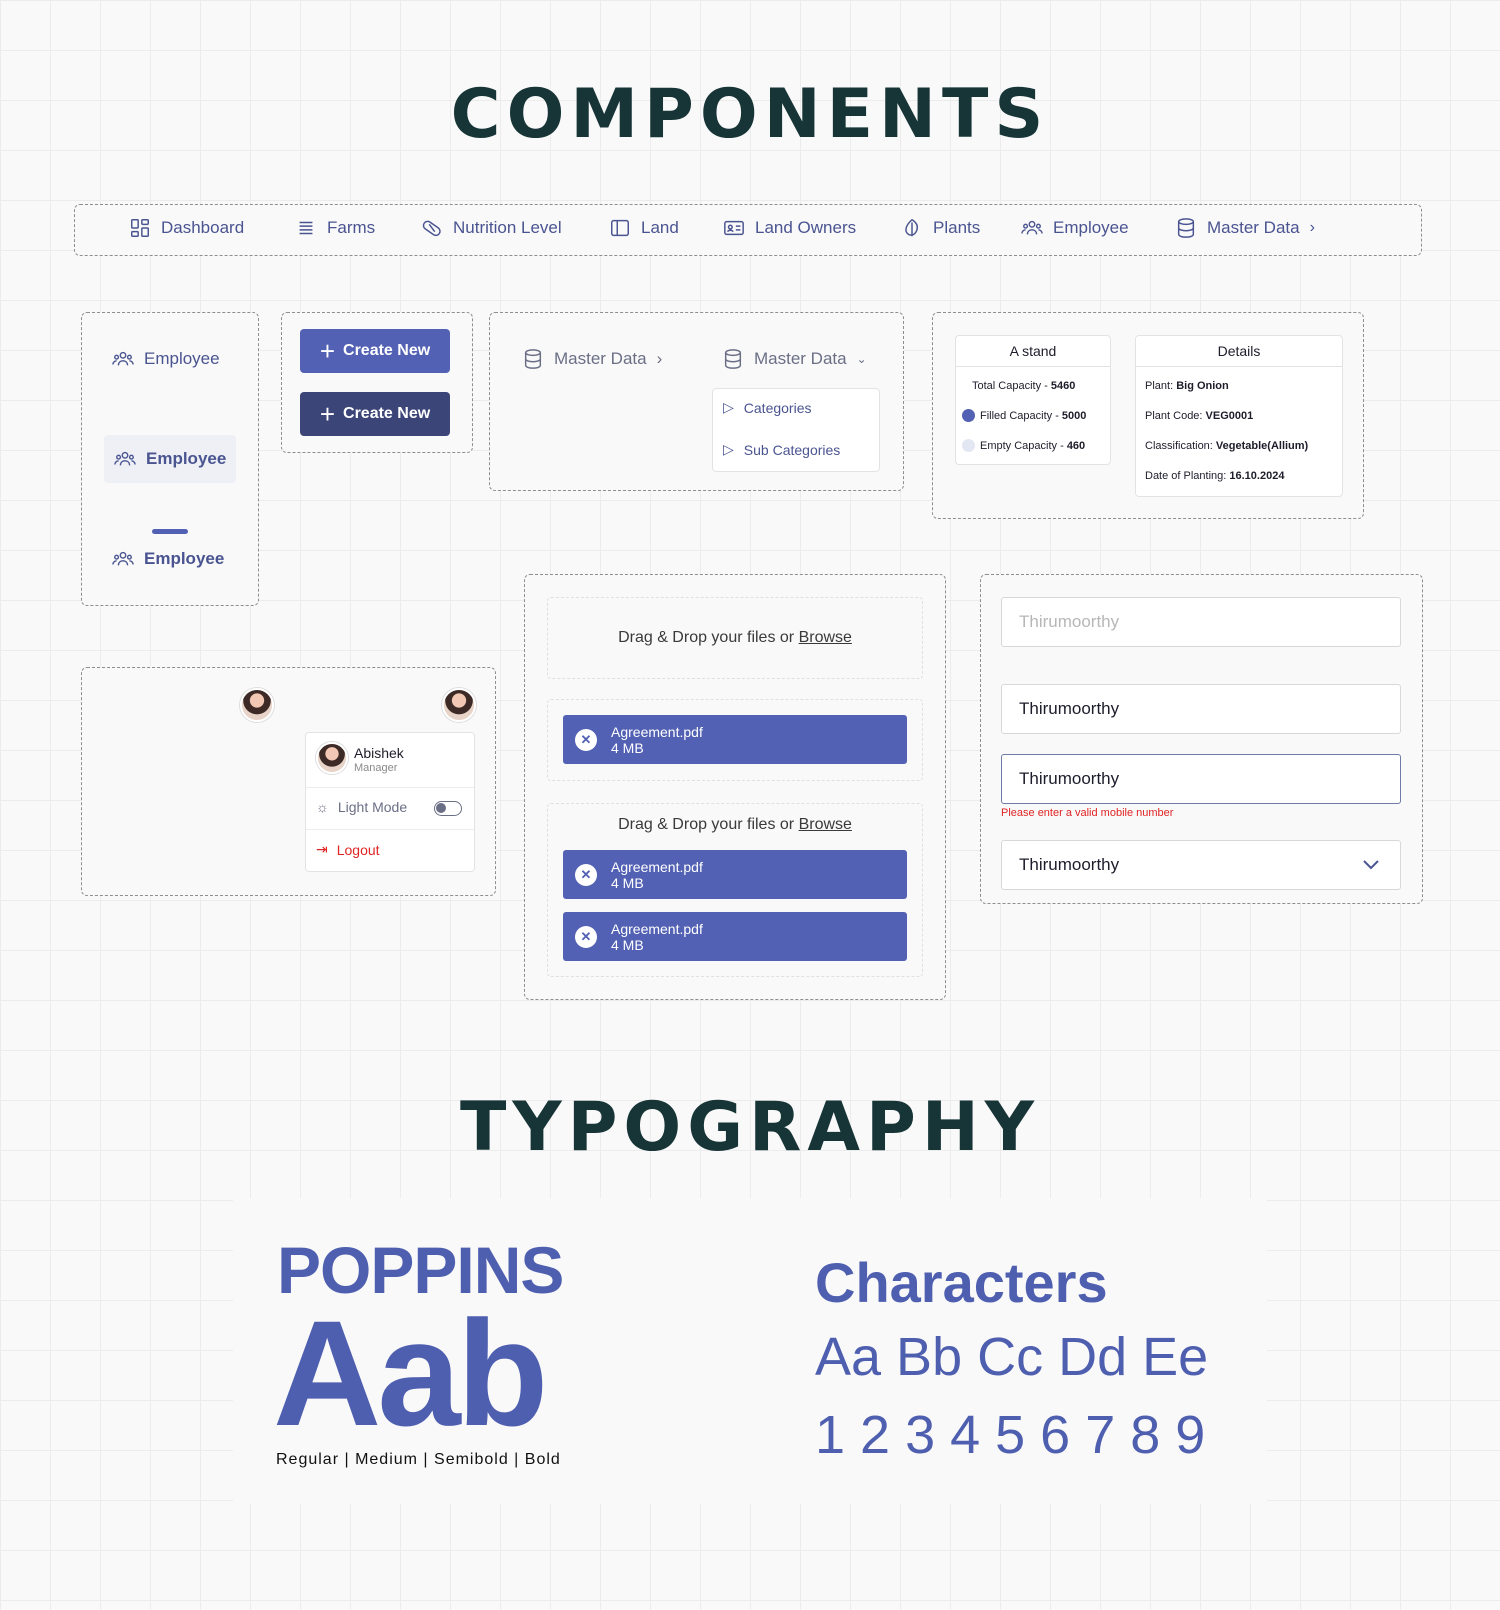  Describe the element at coordinates (322, 849) in the screenshot. I see `logout-icon: ⇥` at that location.